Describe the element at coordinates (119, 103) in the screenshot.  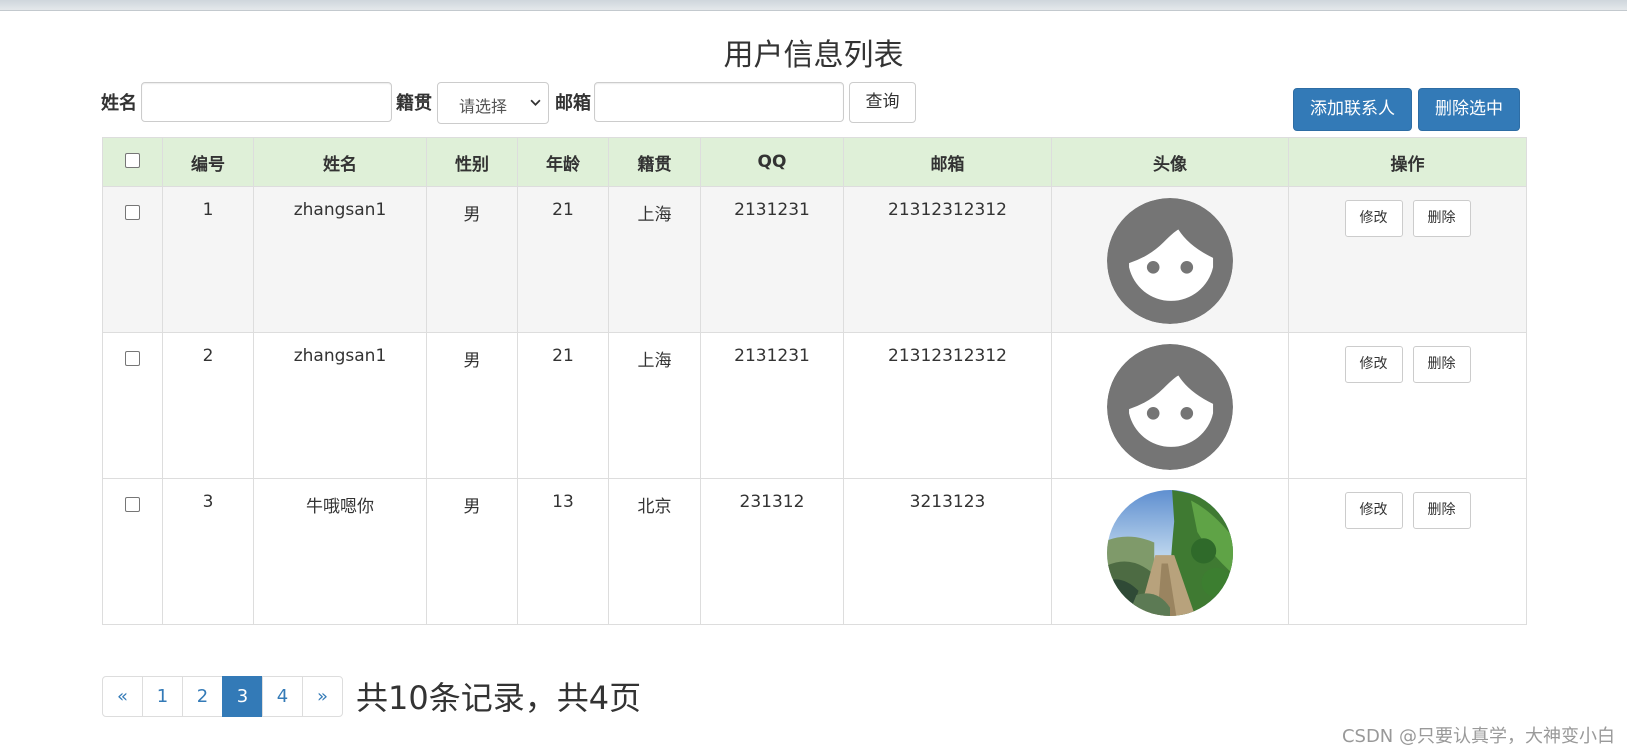
I see `name-label: 姓名` at that location.